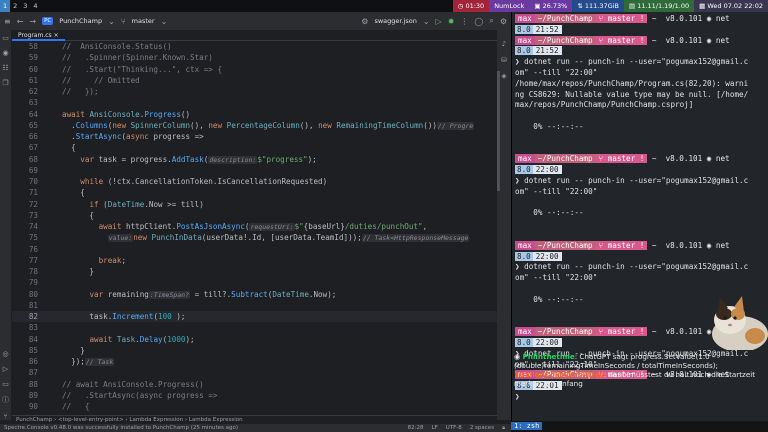 This screenshot has width=768, height=432. What do you see at coordinates (123, 384) in the screenshot?
I see `code-text: // await AnsiConsole.Progress()` at bounding box center [123, 384].